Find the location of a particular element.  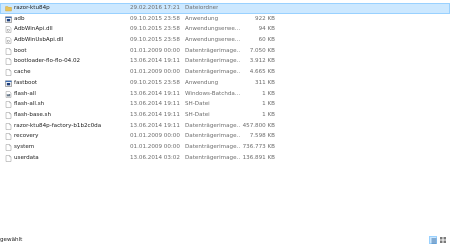

file-name: razor-ktu84p is located at coordinates (32, 8).